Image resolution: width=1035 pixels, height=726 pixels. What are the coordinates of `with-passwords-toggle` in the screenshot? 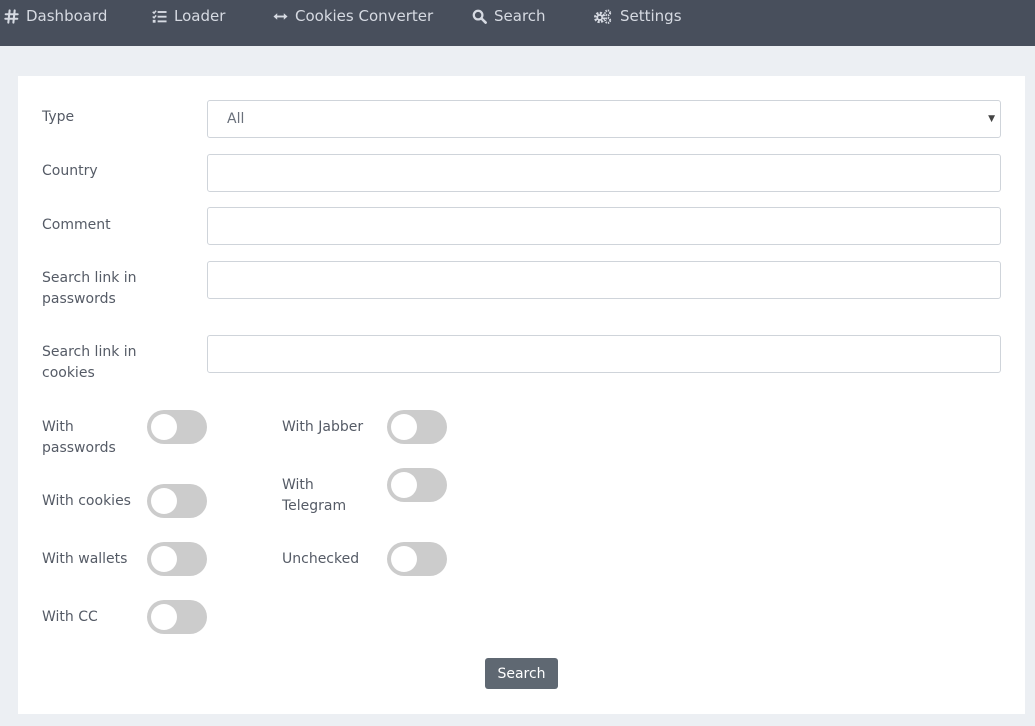 It's located at (177, 427).